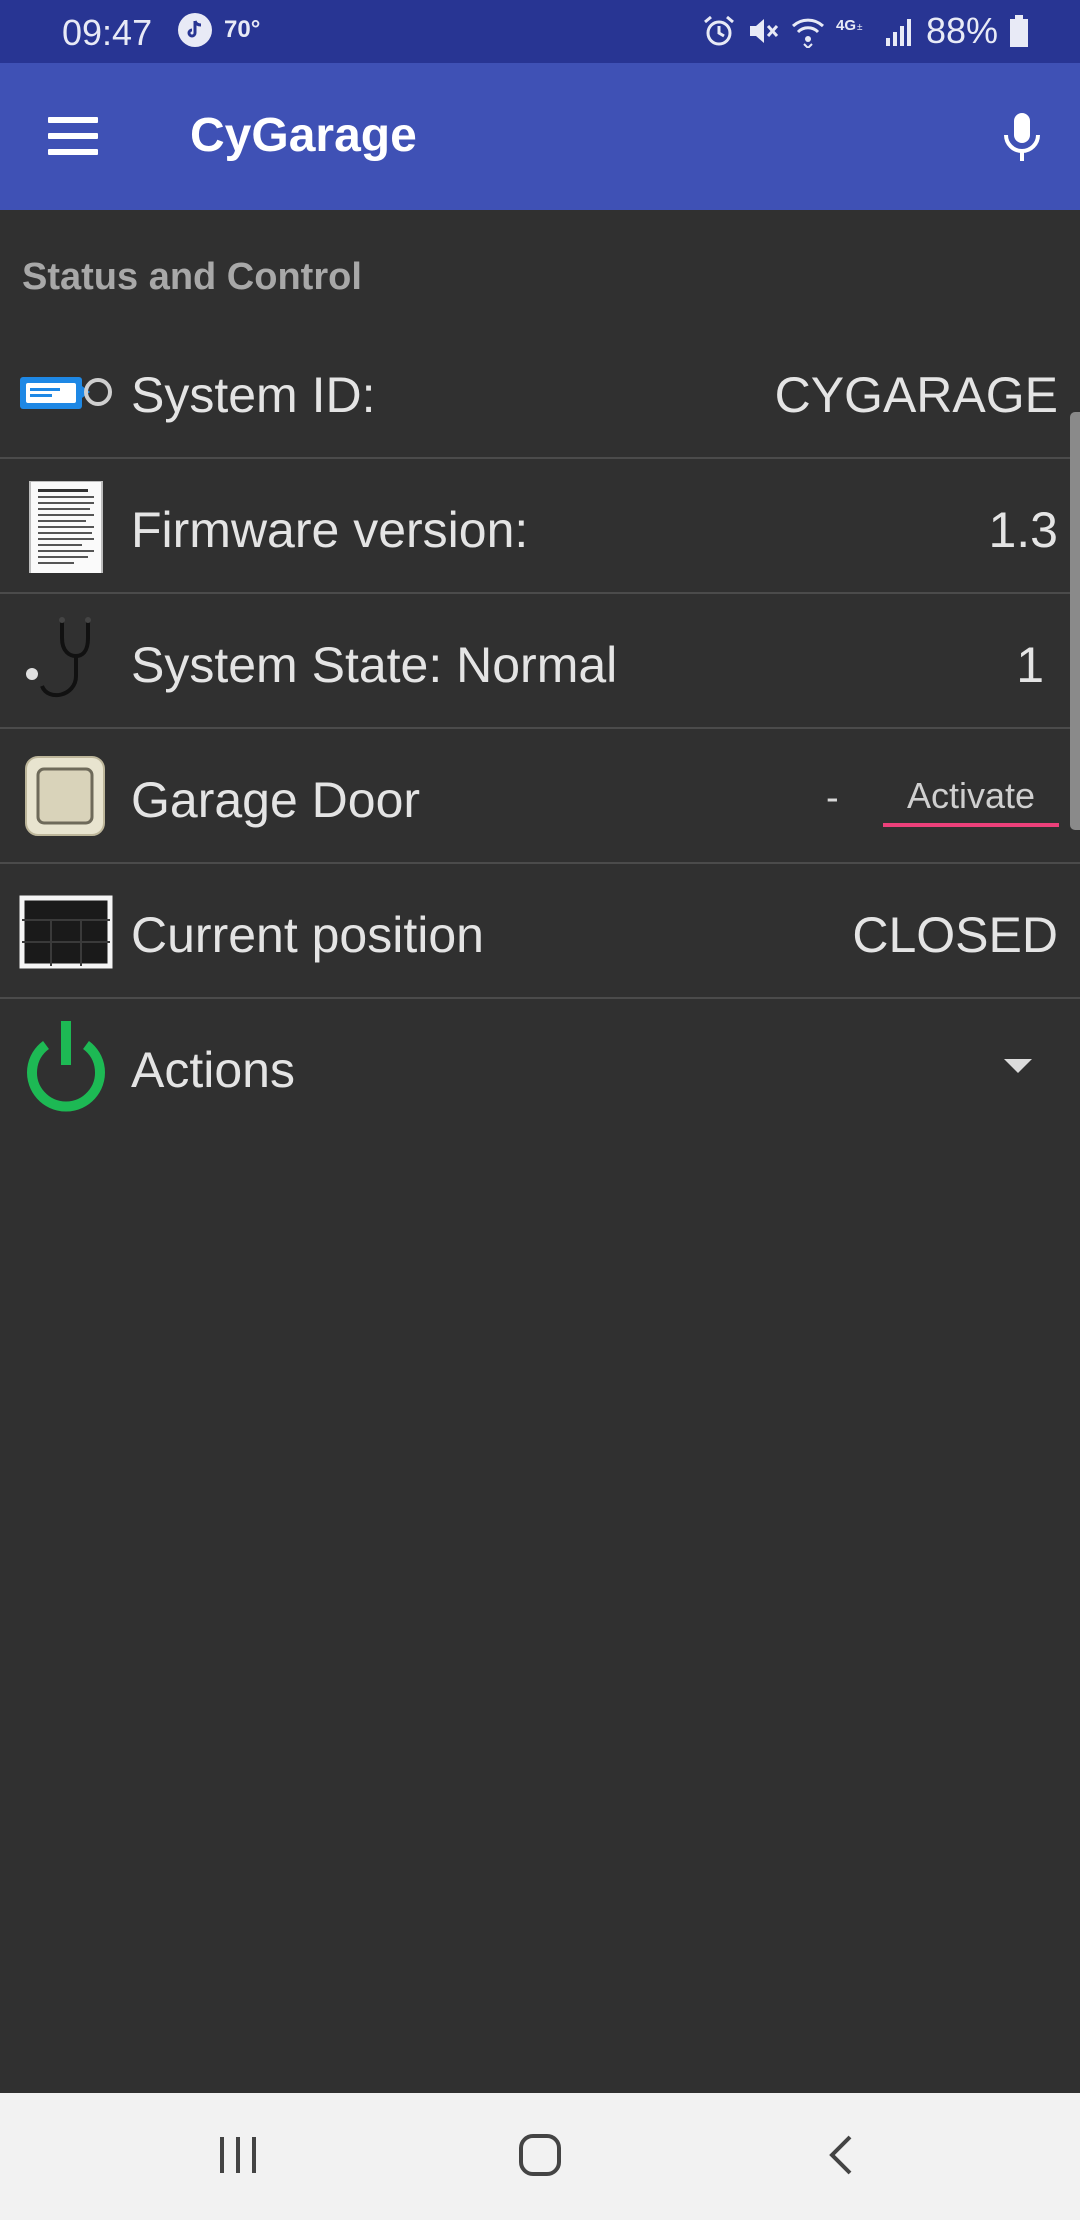  What do you see at coordinates (1018, 1066) in the screenshot?
I see `chevron-down-icon` at bounding box center [1018, 1066].